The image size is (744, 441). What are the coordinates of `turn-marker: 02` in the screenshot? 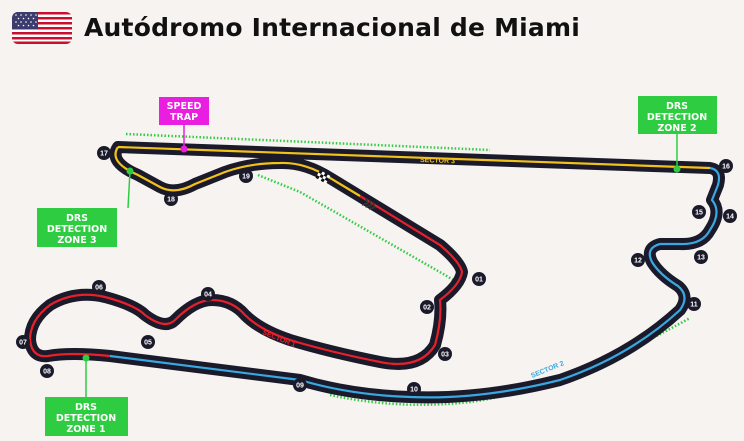 It's located at (427, 307).